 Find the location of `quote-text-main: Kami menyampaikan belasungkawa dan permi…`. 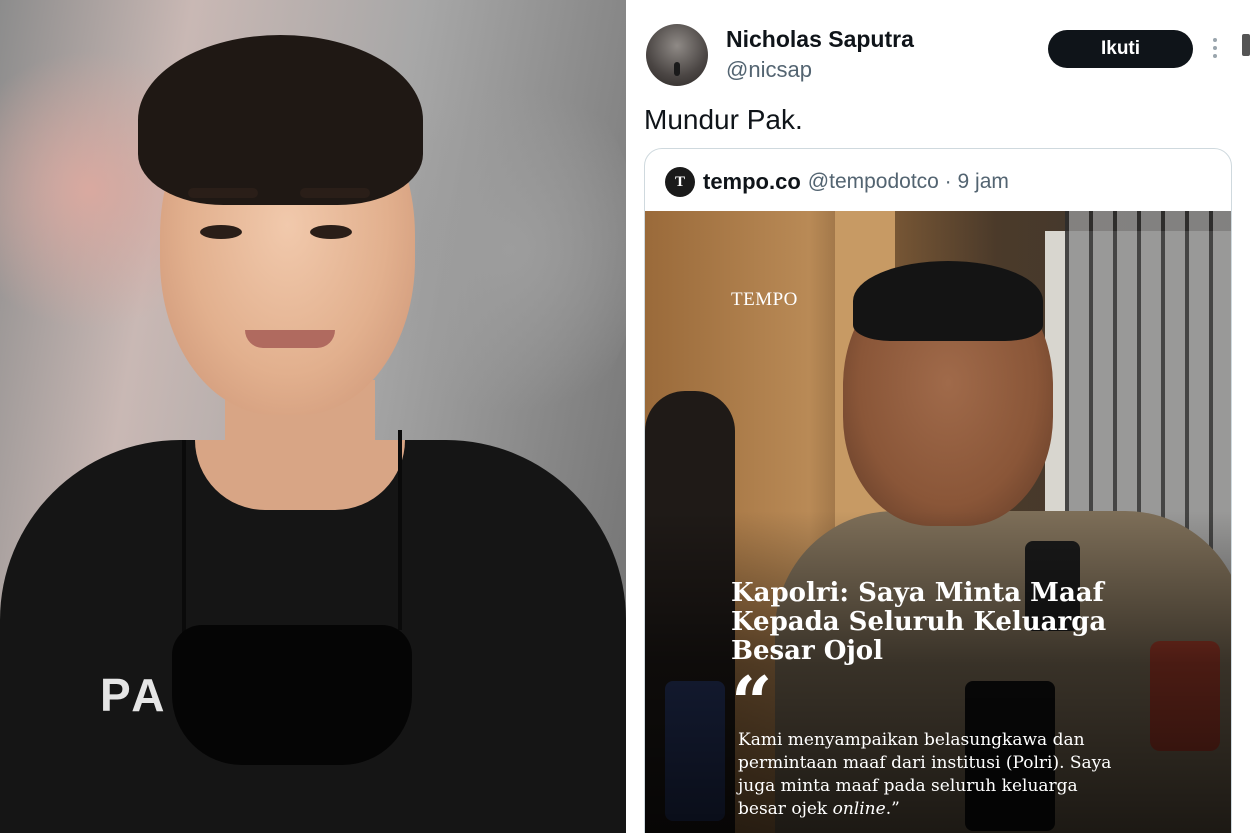

quote-text-main: Kami menyampaikan belasungkawa dan permi… is located at coordinates (925, 774).